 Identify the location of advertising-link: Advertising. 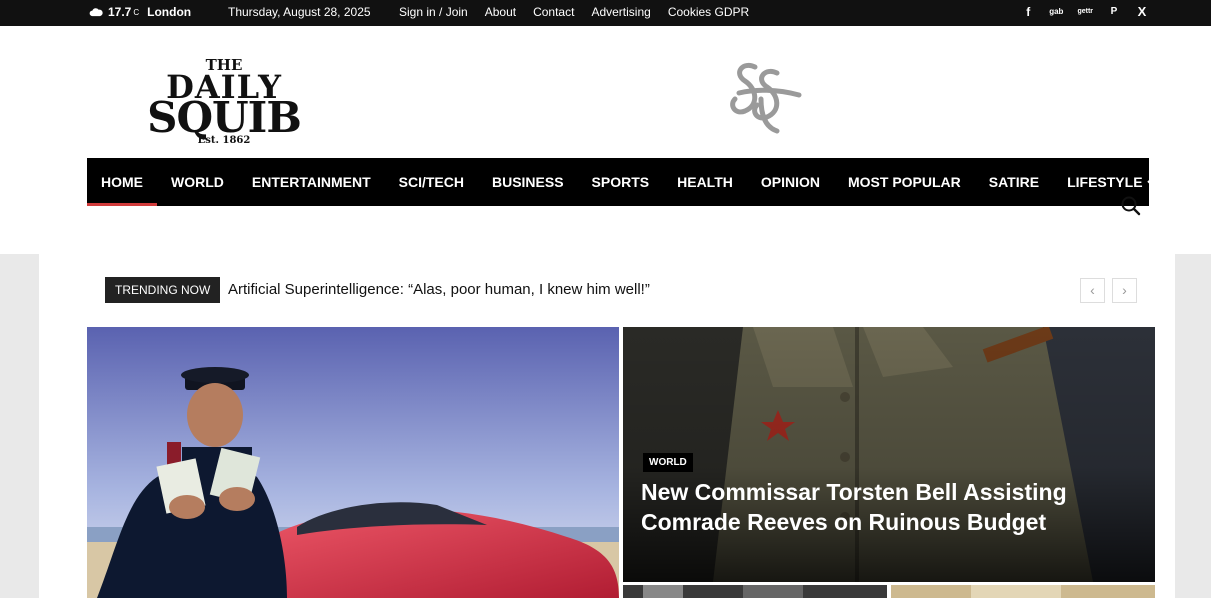
(620, 12).